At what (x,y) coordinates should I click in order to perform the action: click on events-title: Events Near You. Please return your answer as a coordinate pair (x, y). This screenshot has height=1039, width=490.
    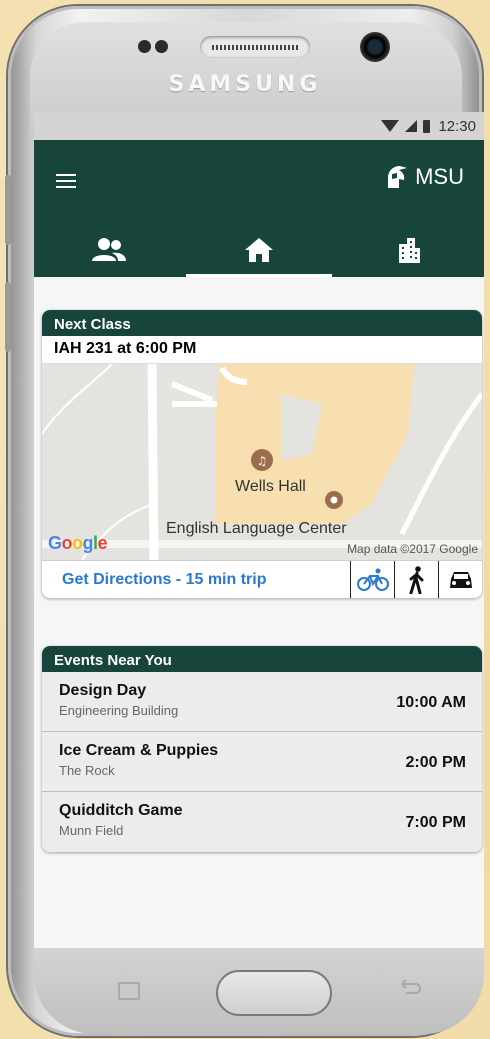
    Looking at the image, I should click on (262, 659).